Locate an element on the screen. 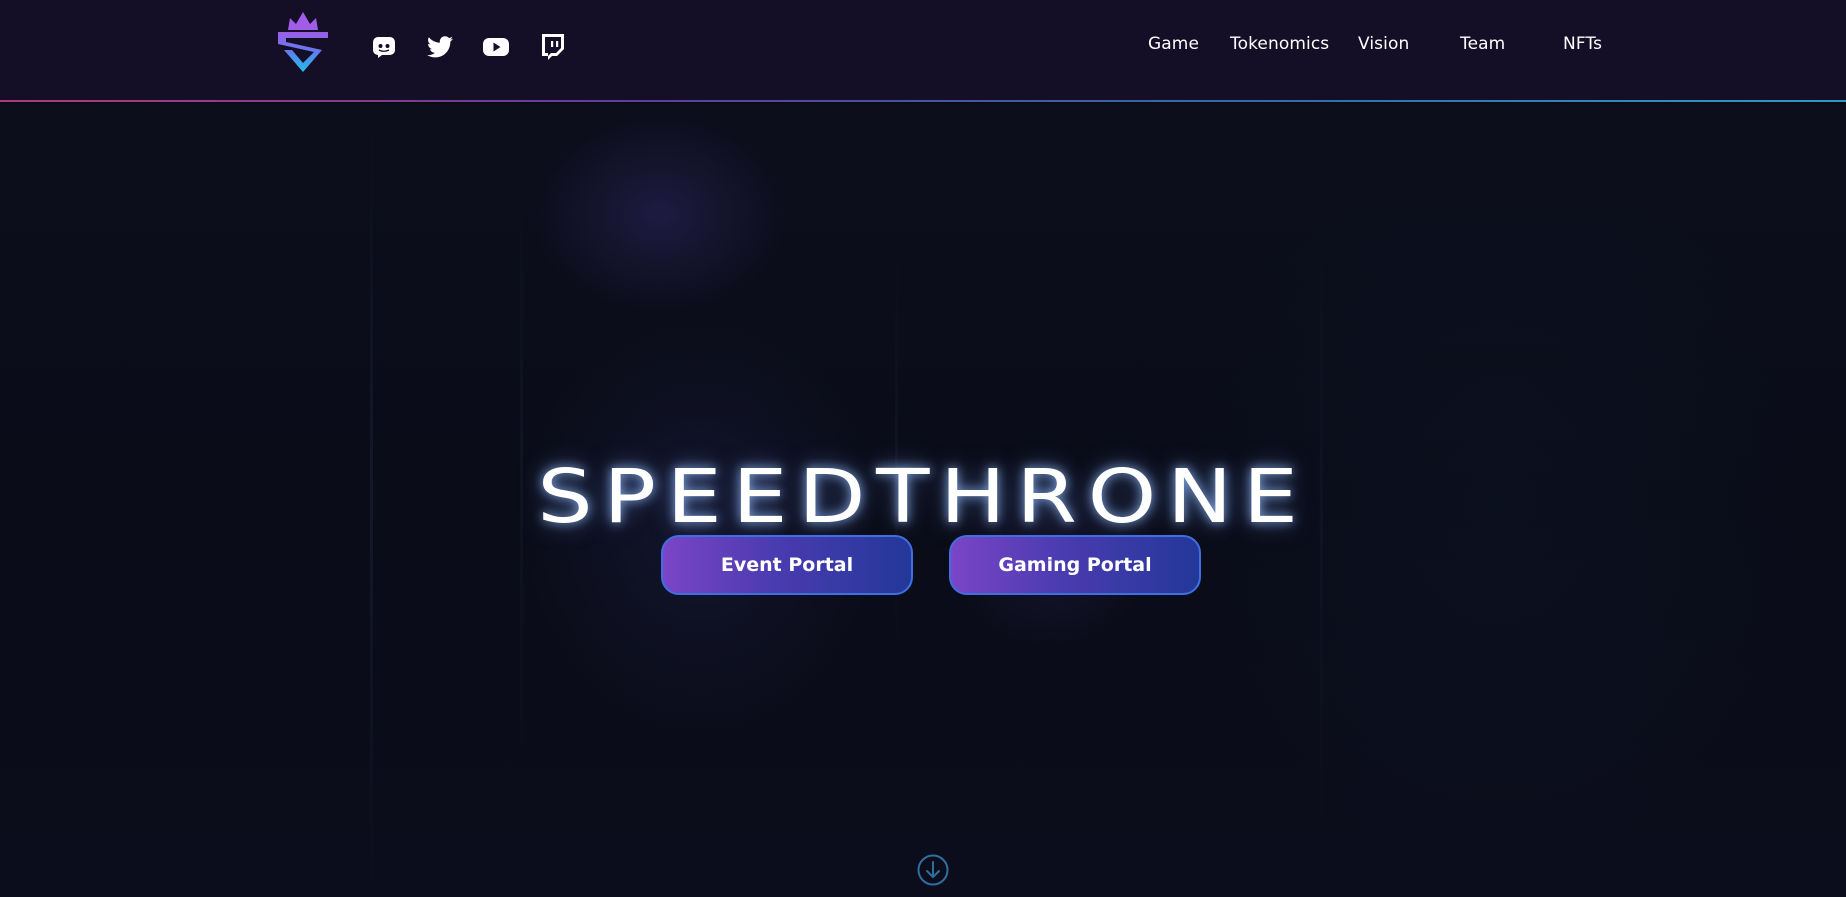  arrow-down-circle-icon is located at coordinates (933, 870).